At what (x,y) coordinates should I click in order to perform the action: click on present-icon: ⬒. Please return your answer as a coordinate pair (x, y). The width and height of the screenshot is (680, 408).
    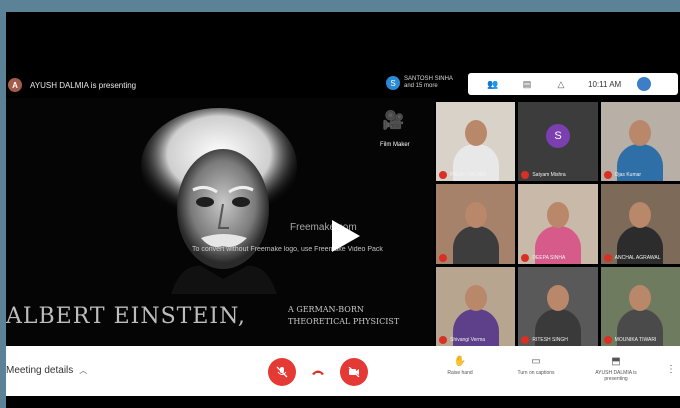
    Looking at the image, I should click on (616, 361).